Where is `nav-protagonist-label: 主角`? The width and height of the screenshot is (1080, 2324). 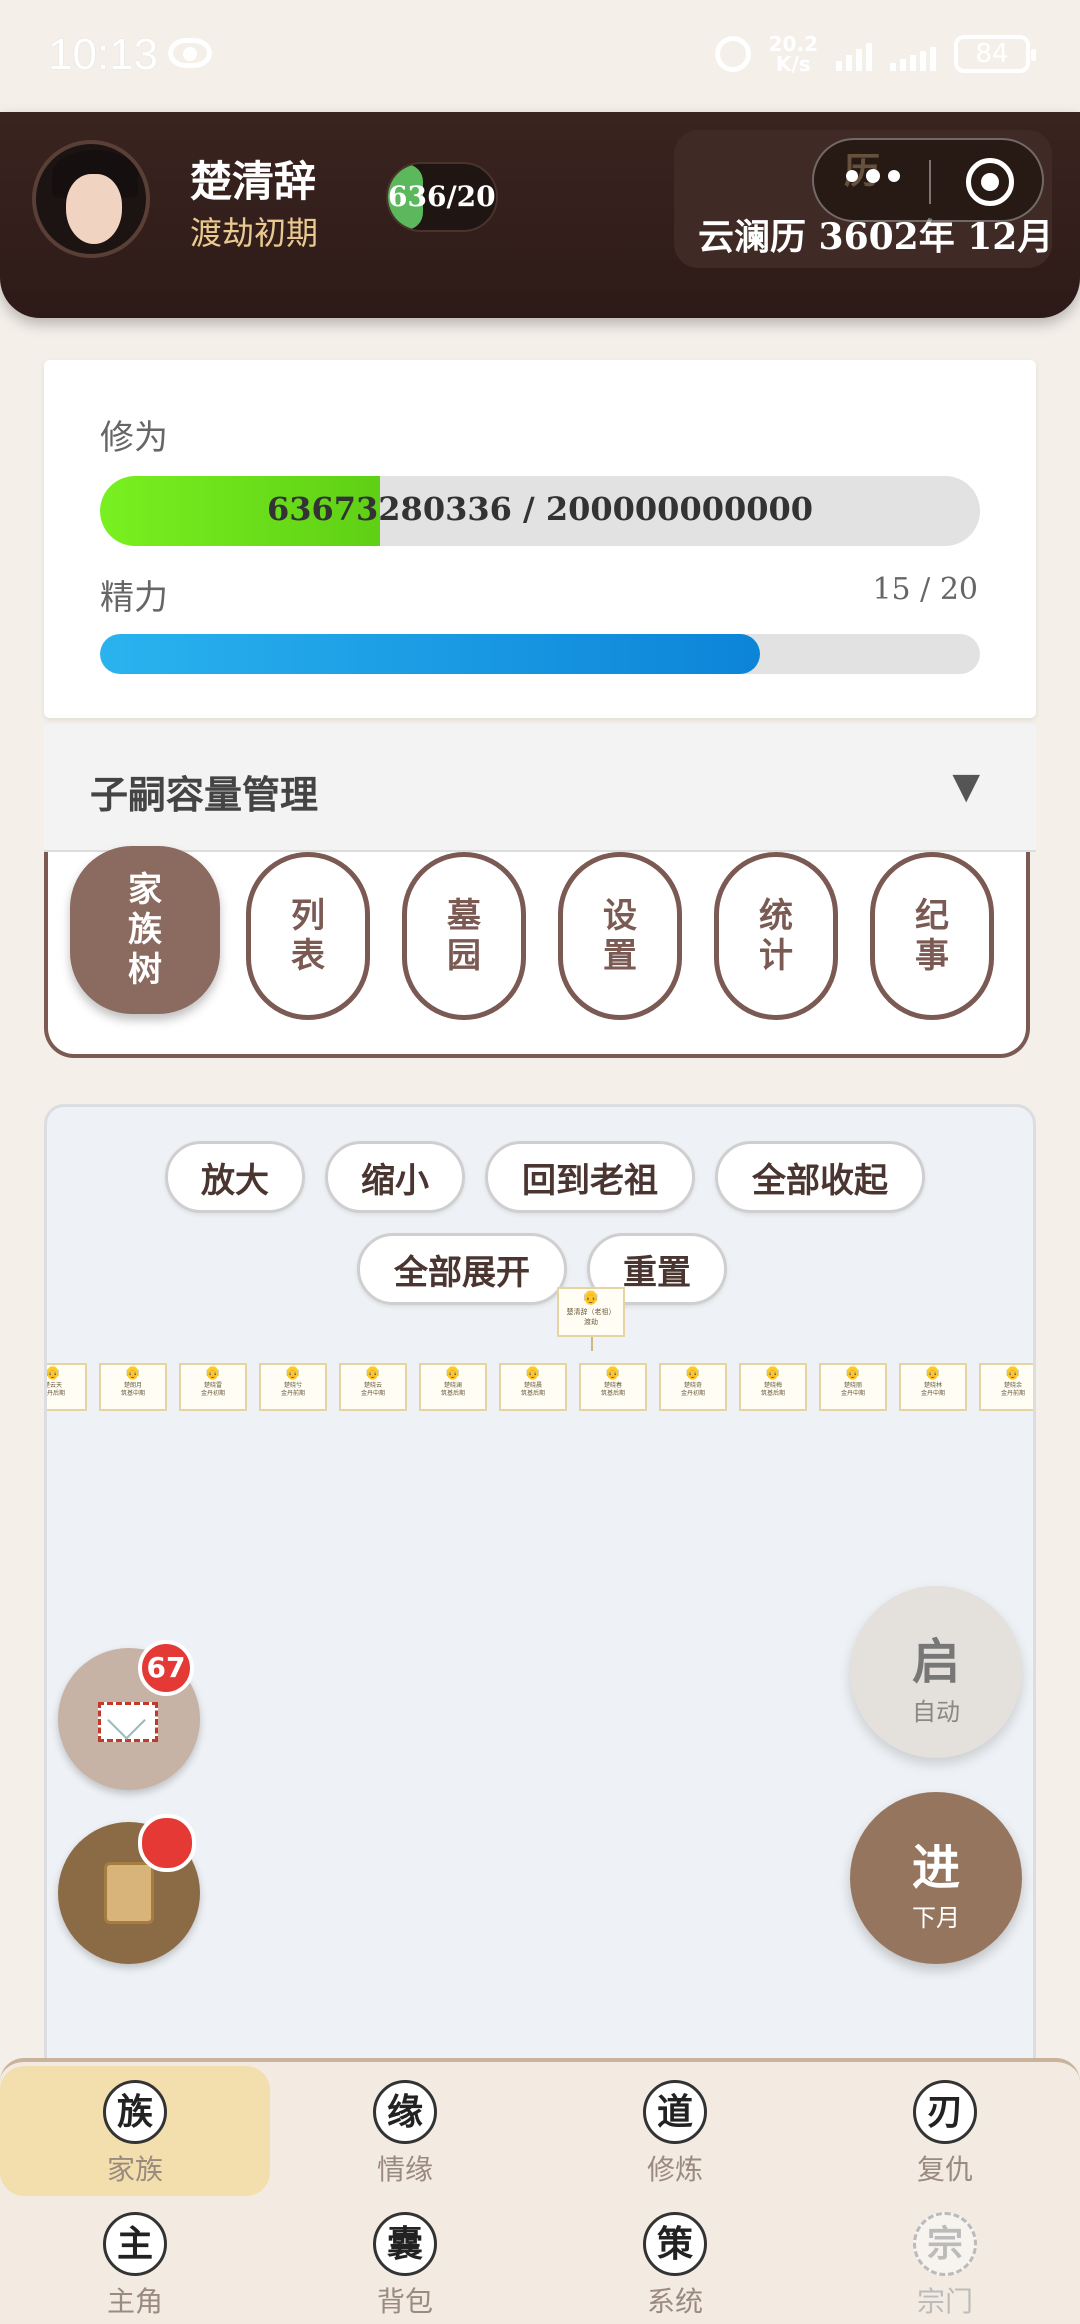
nav-protagonist-label: 主角 is located at coordinates (134, 2301).